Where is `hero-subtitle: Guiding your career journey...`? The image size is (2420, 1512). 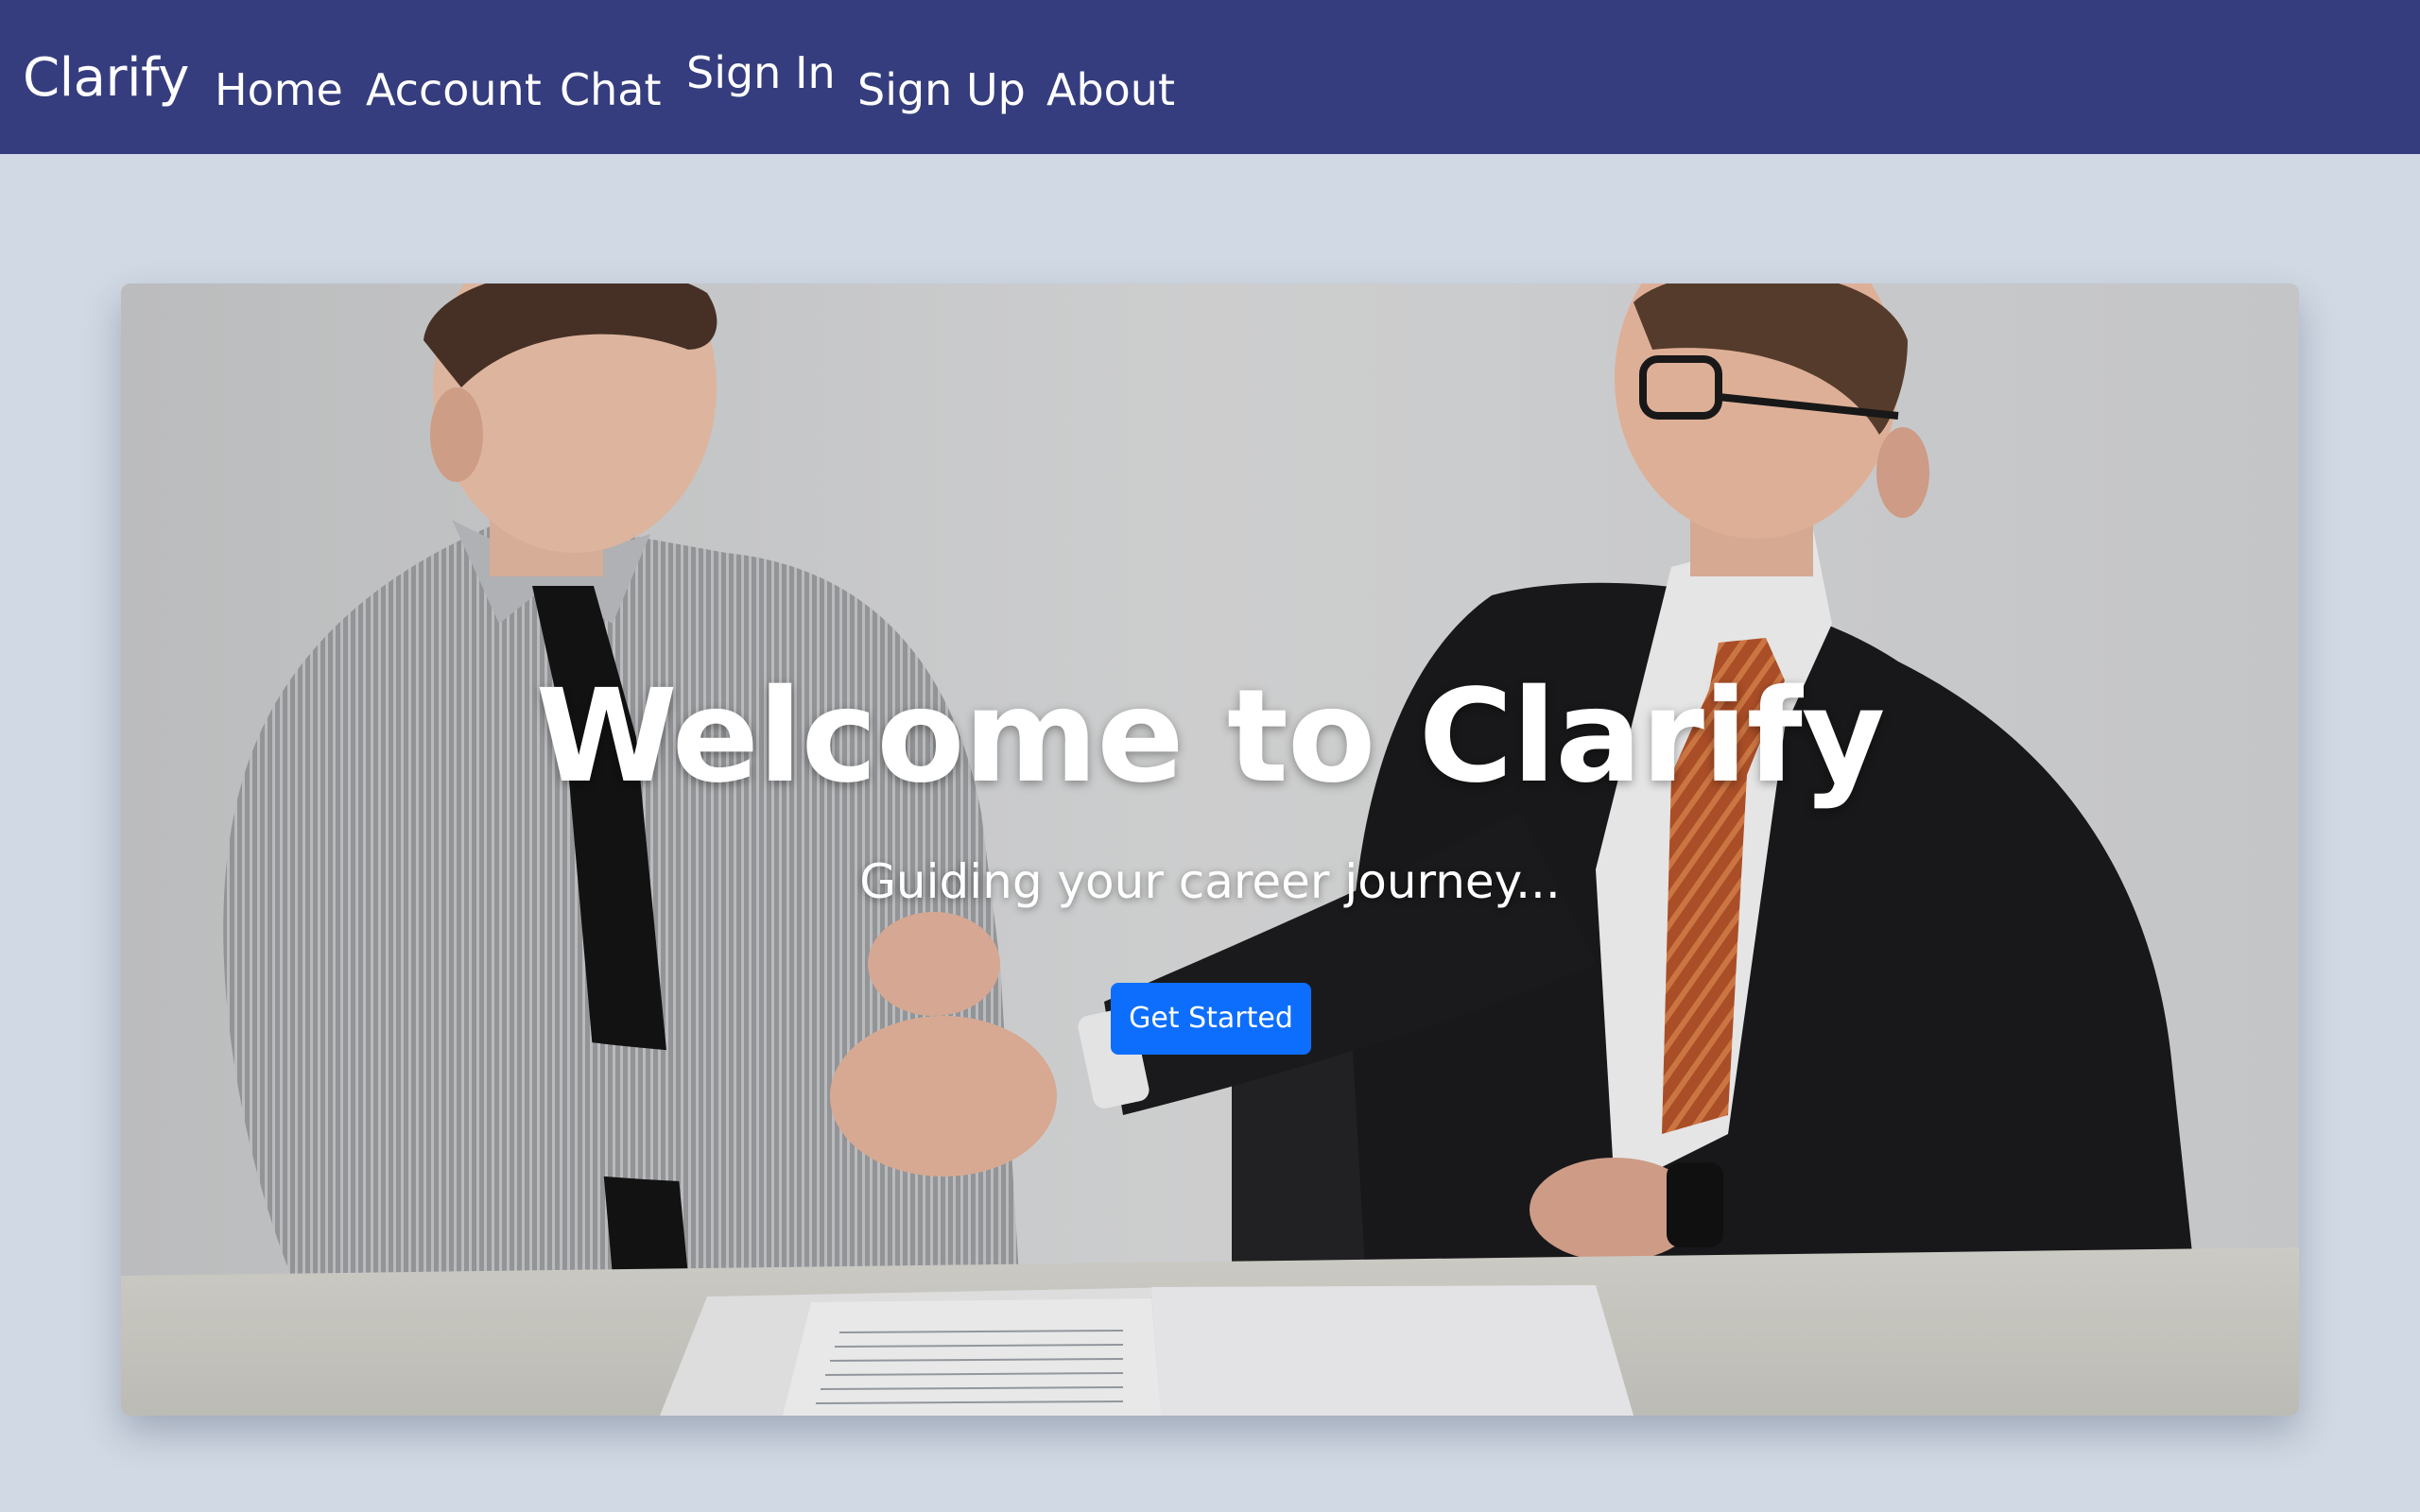 hero-subtitle: Guiding your career journey... is located at coordinates (1210, 881).